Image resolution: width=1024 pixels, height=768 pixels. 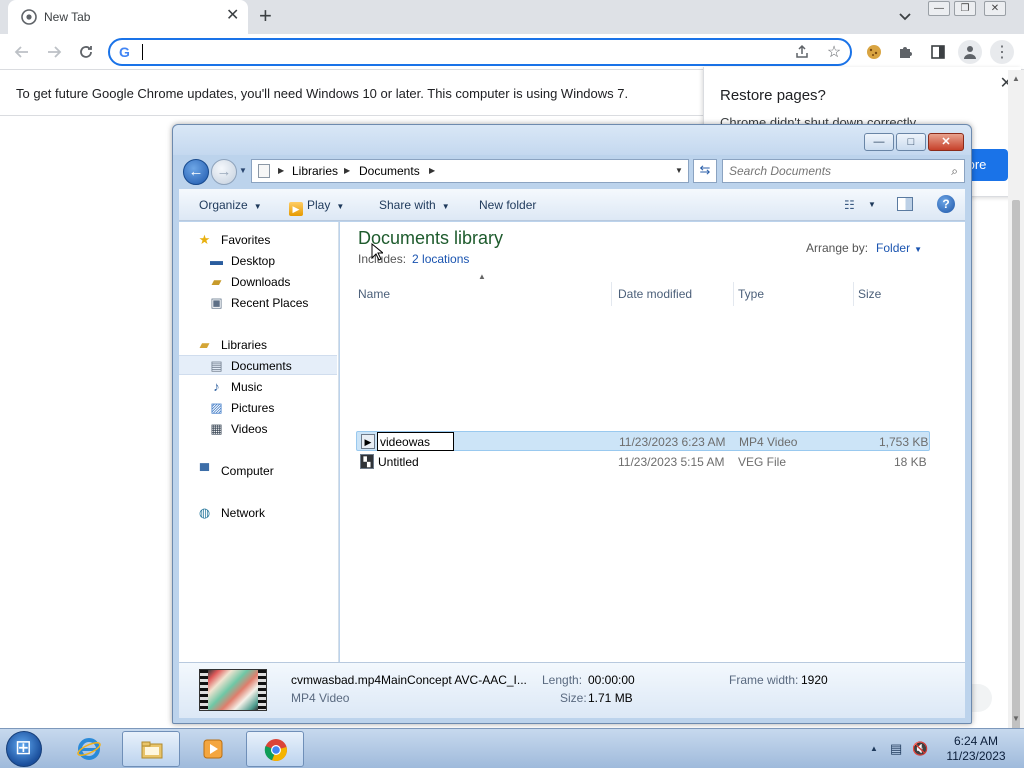 What do you see at coordinates (705, 171) in the screenshot?
I see `refresh-icon: ⇆` at bounding box center [705, 171].